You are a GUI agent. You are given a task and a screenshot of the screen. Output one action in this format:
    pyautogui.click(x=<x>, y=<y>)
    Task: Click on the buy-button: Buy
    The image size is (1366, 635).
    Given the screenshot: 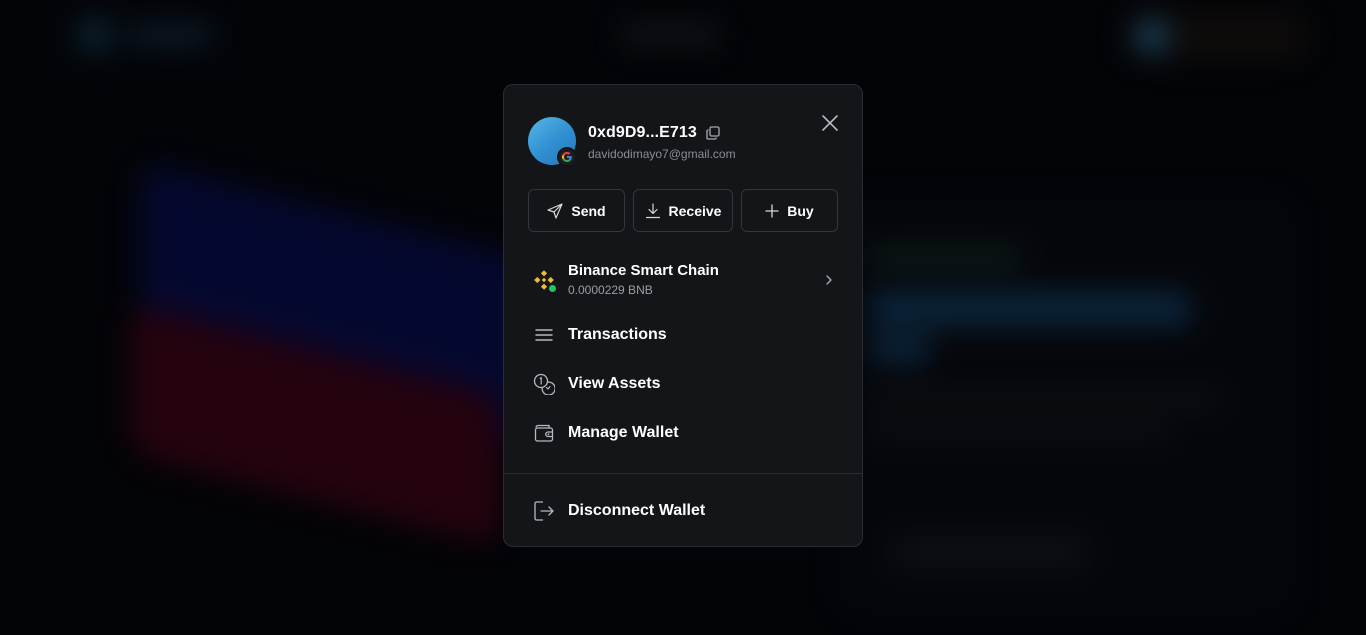 What is the action you would take?
    pyautogui.click(x=789, y=210)
    